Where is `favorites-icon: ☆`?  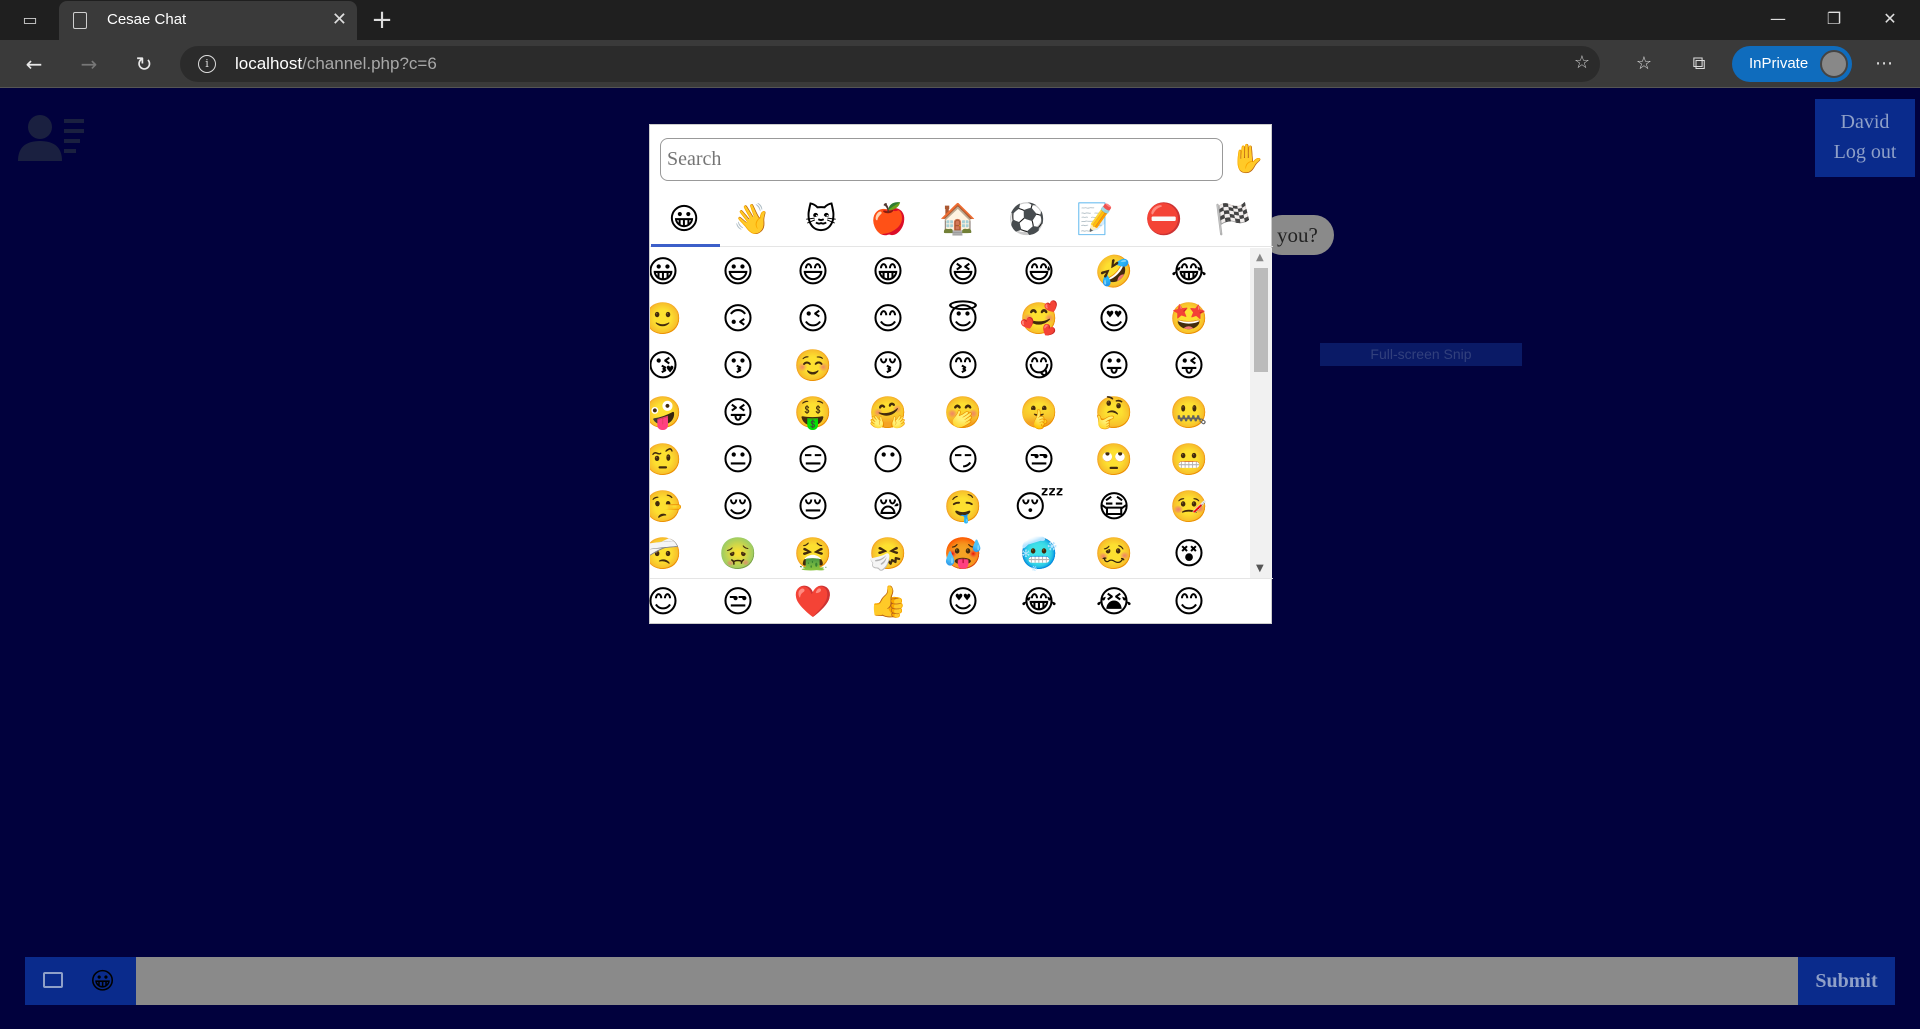
favorites-icon: ☆ is located at coordinates (1644, 64).